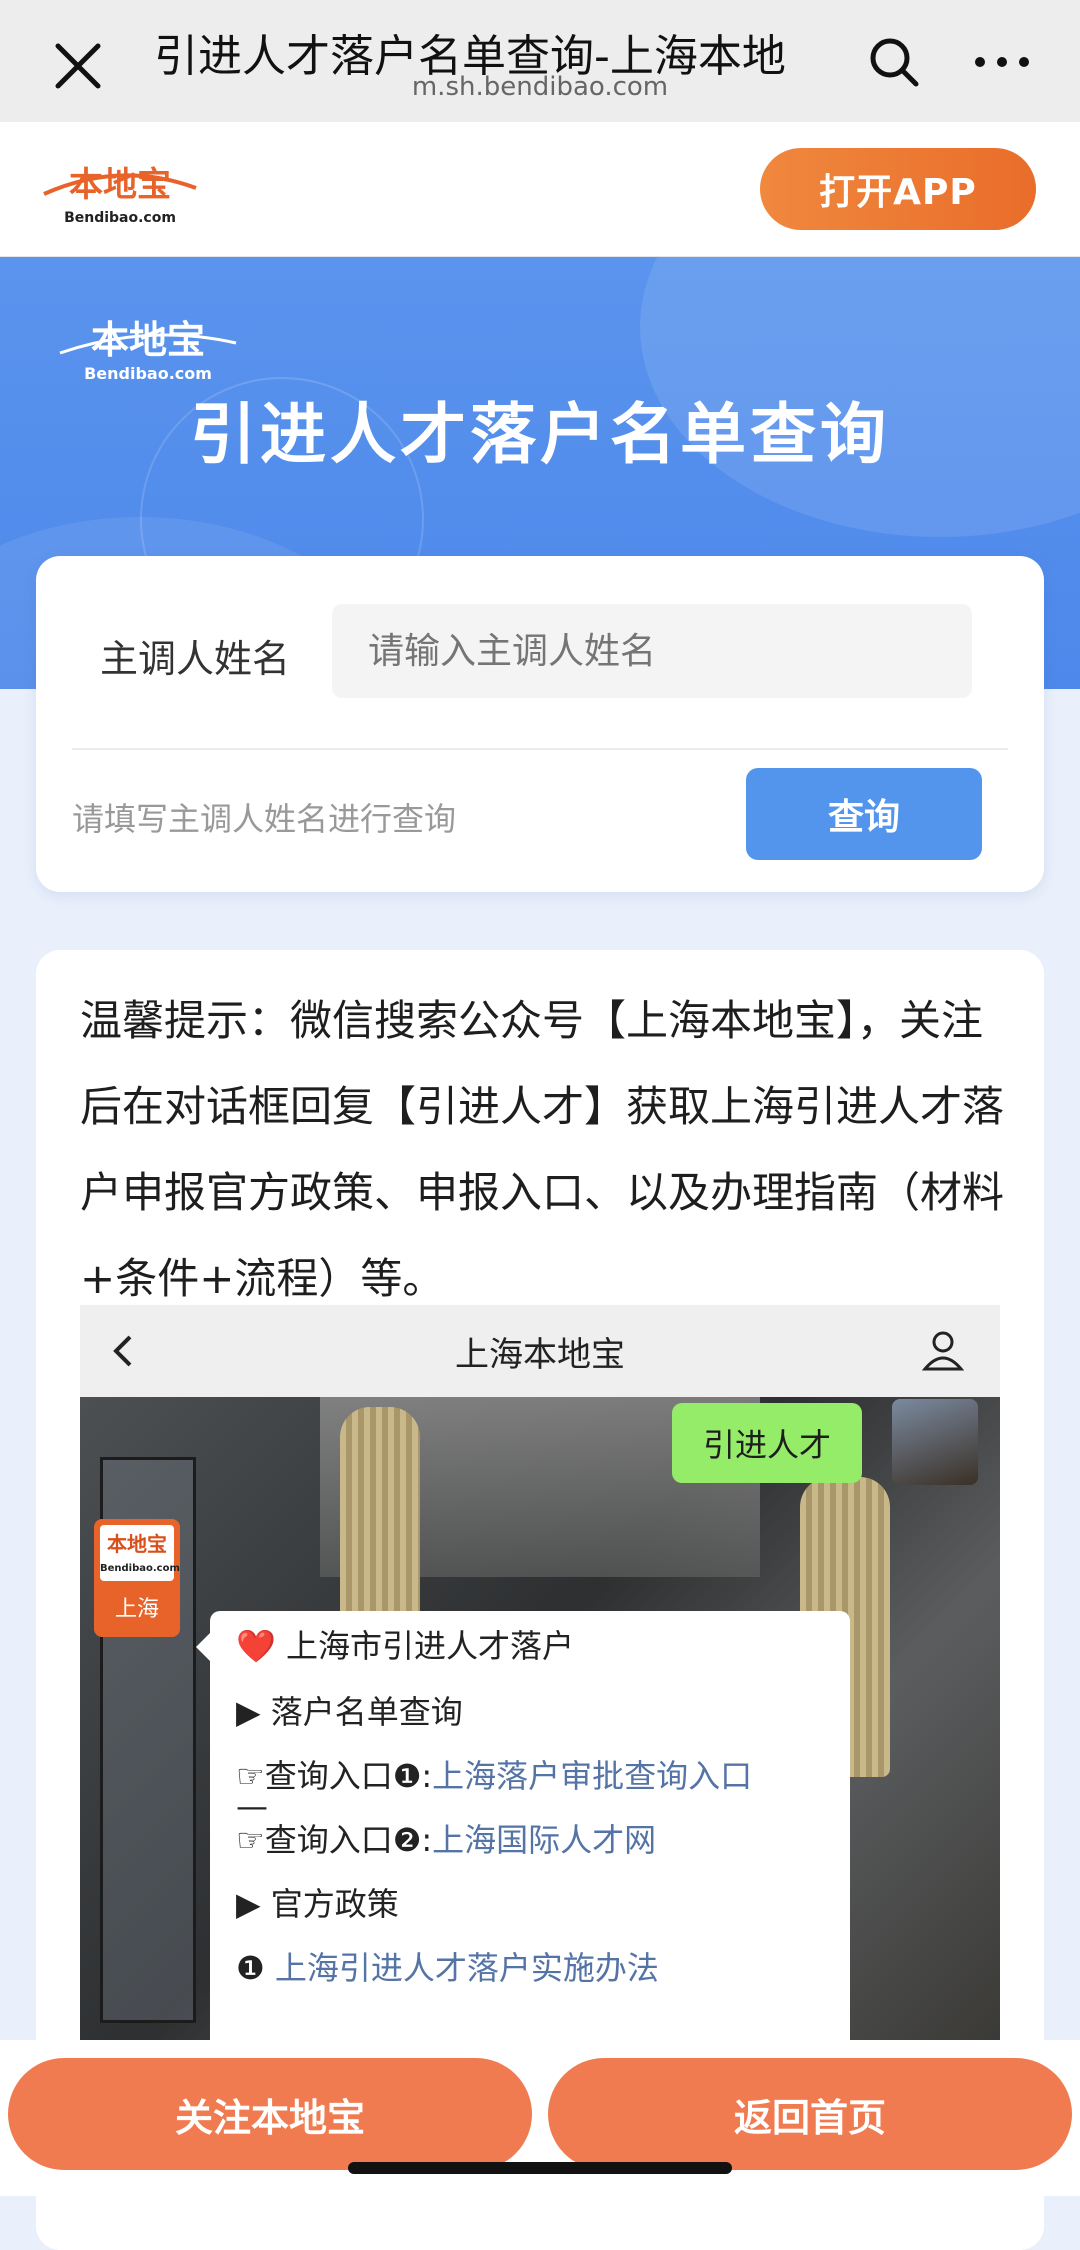  What do you see at coordinates (540, 2168) in the screenshot?
I see `home-indicator` at bounding box center [540, 2168].